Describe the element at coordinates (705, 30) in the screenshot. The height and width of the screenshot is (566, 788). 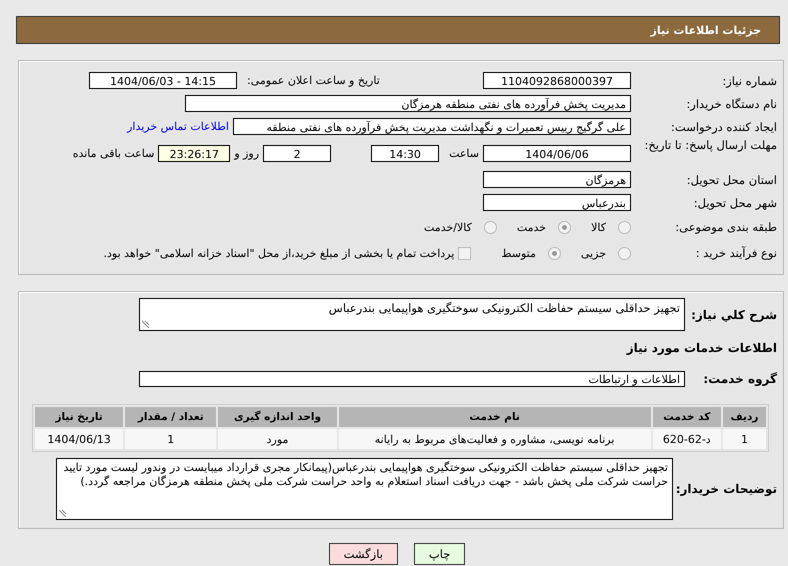
I see `page-title: جزئیات اطلاعات نیاز` at that location.